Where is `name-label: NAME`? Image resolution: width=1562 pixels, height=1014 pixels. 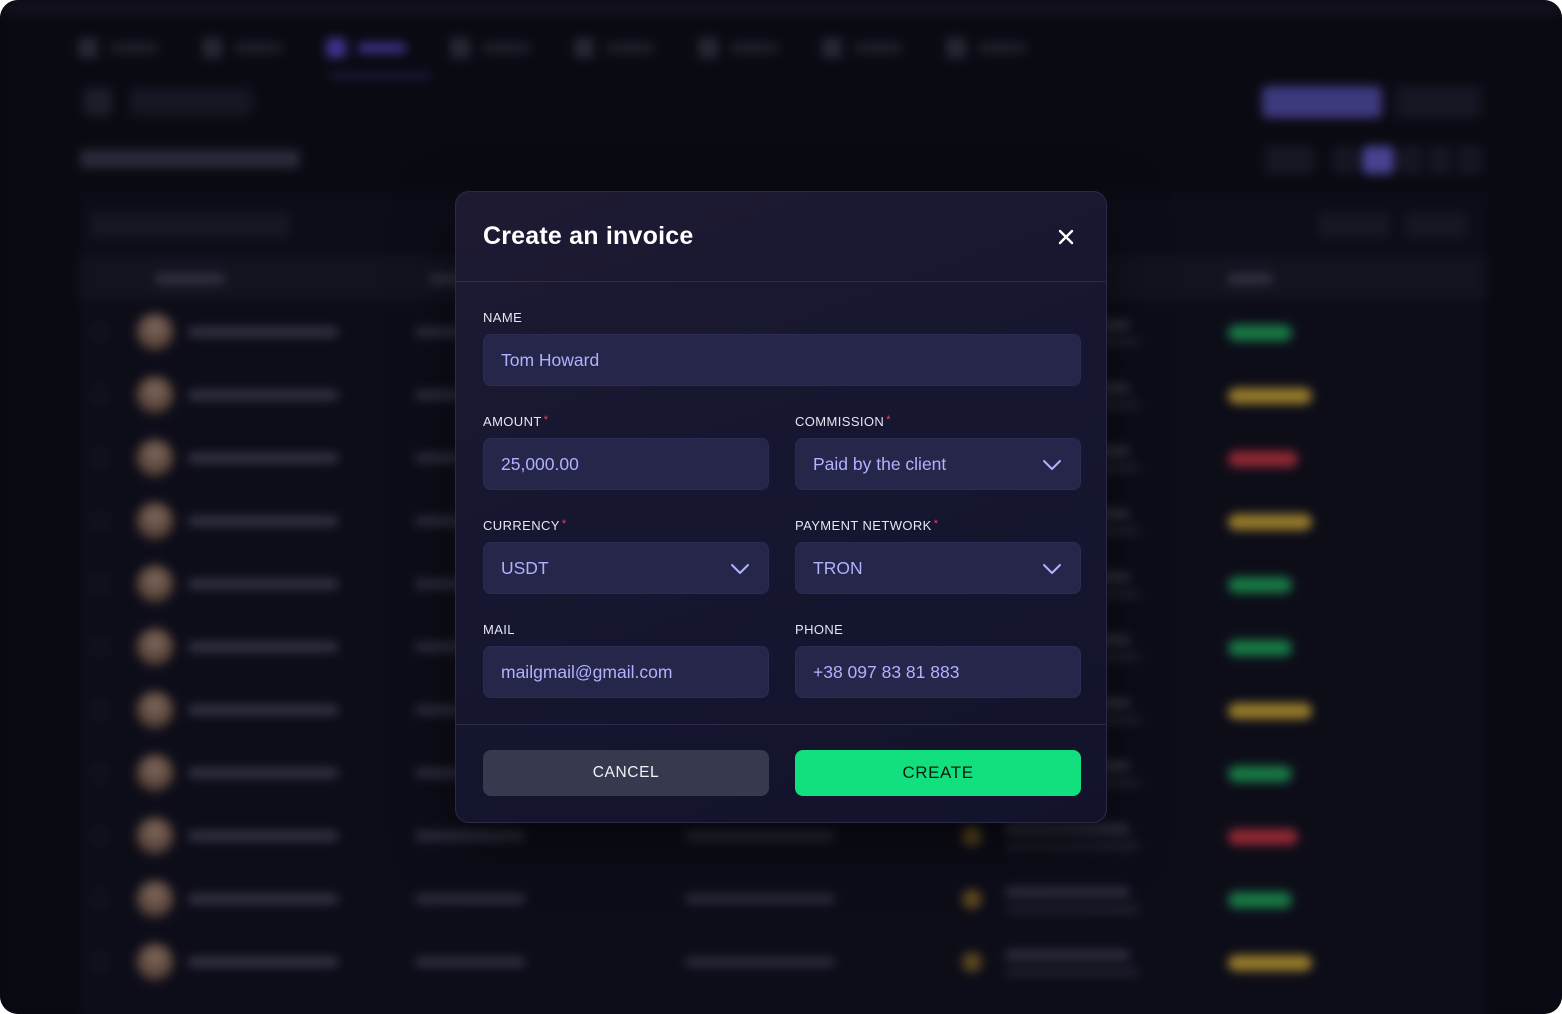 name-label: NAME is located at coordinates (502, 317).